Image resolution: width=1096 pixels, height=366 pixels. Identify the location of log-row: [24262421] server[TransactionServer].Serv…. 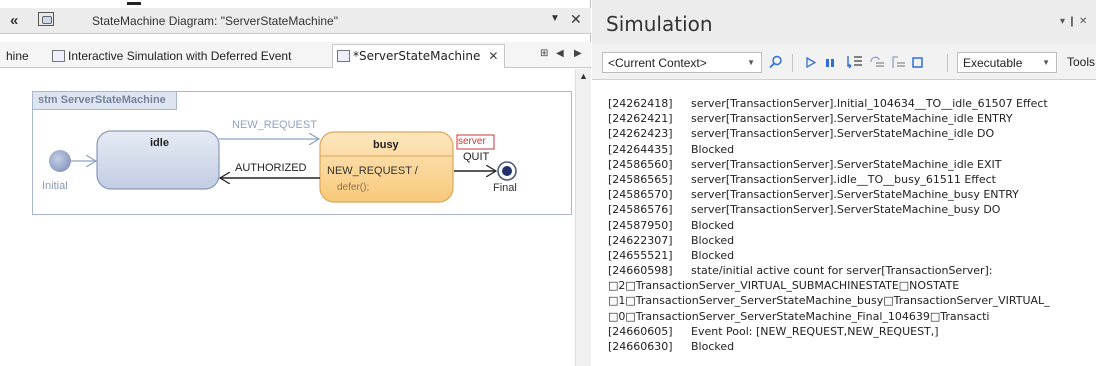
(852, 118).